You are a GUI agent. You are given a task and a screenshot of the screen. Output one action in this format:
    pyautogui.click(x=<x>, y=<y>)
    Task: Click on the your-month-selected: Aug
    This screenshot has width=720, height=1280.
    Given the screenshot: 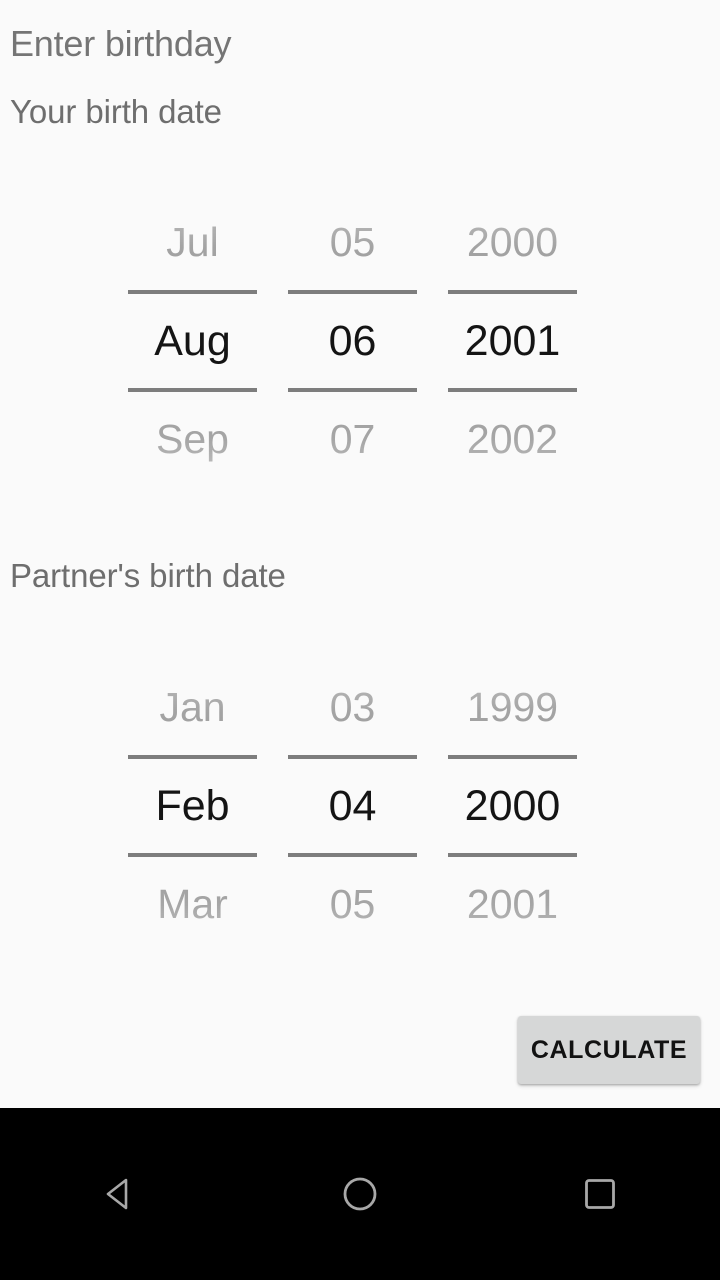 What is the action you would take?
    pyautogui.click(x=192, y=341)
    